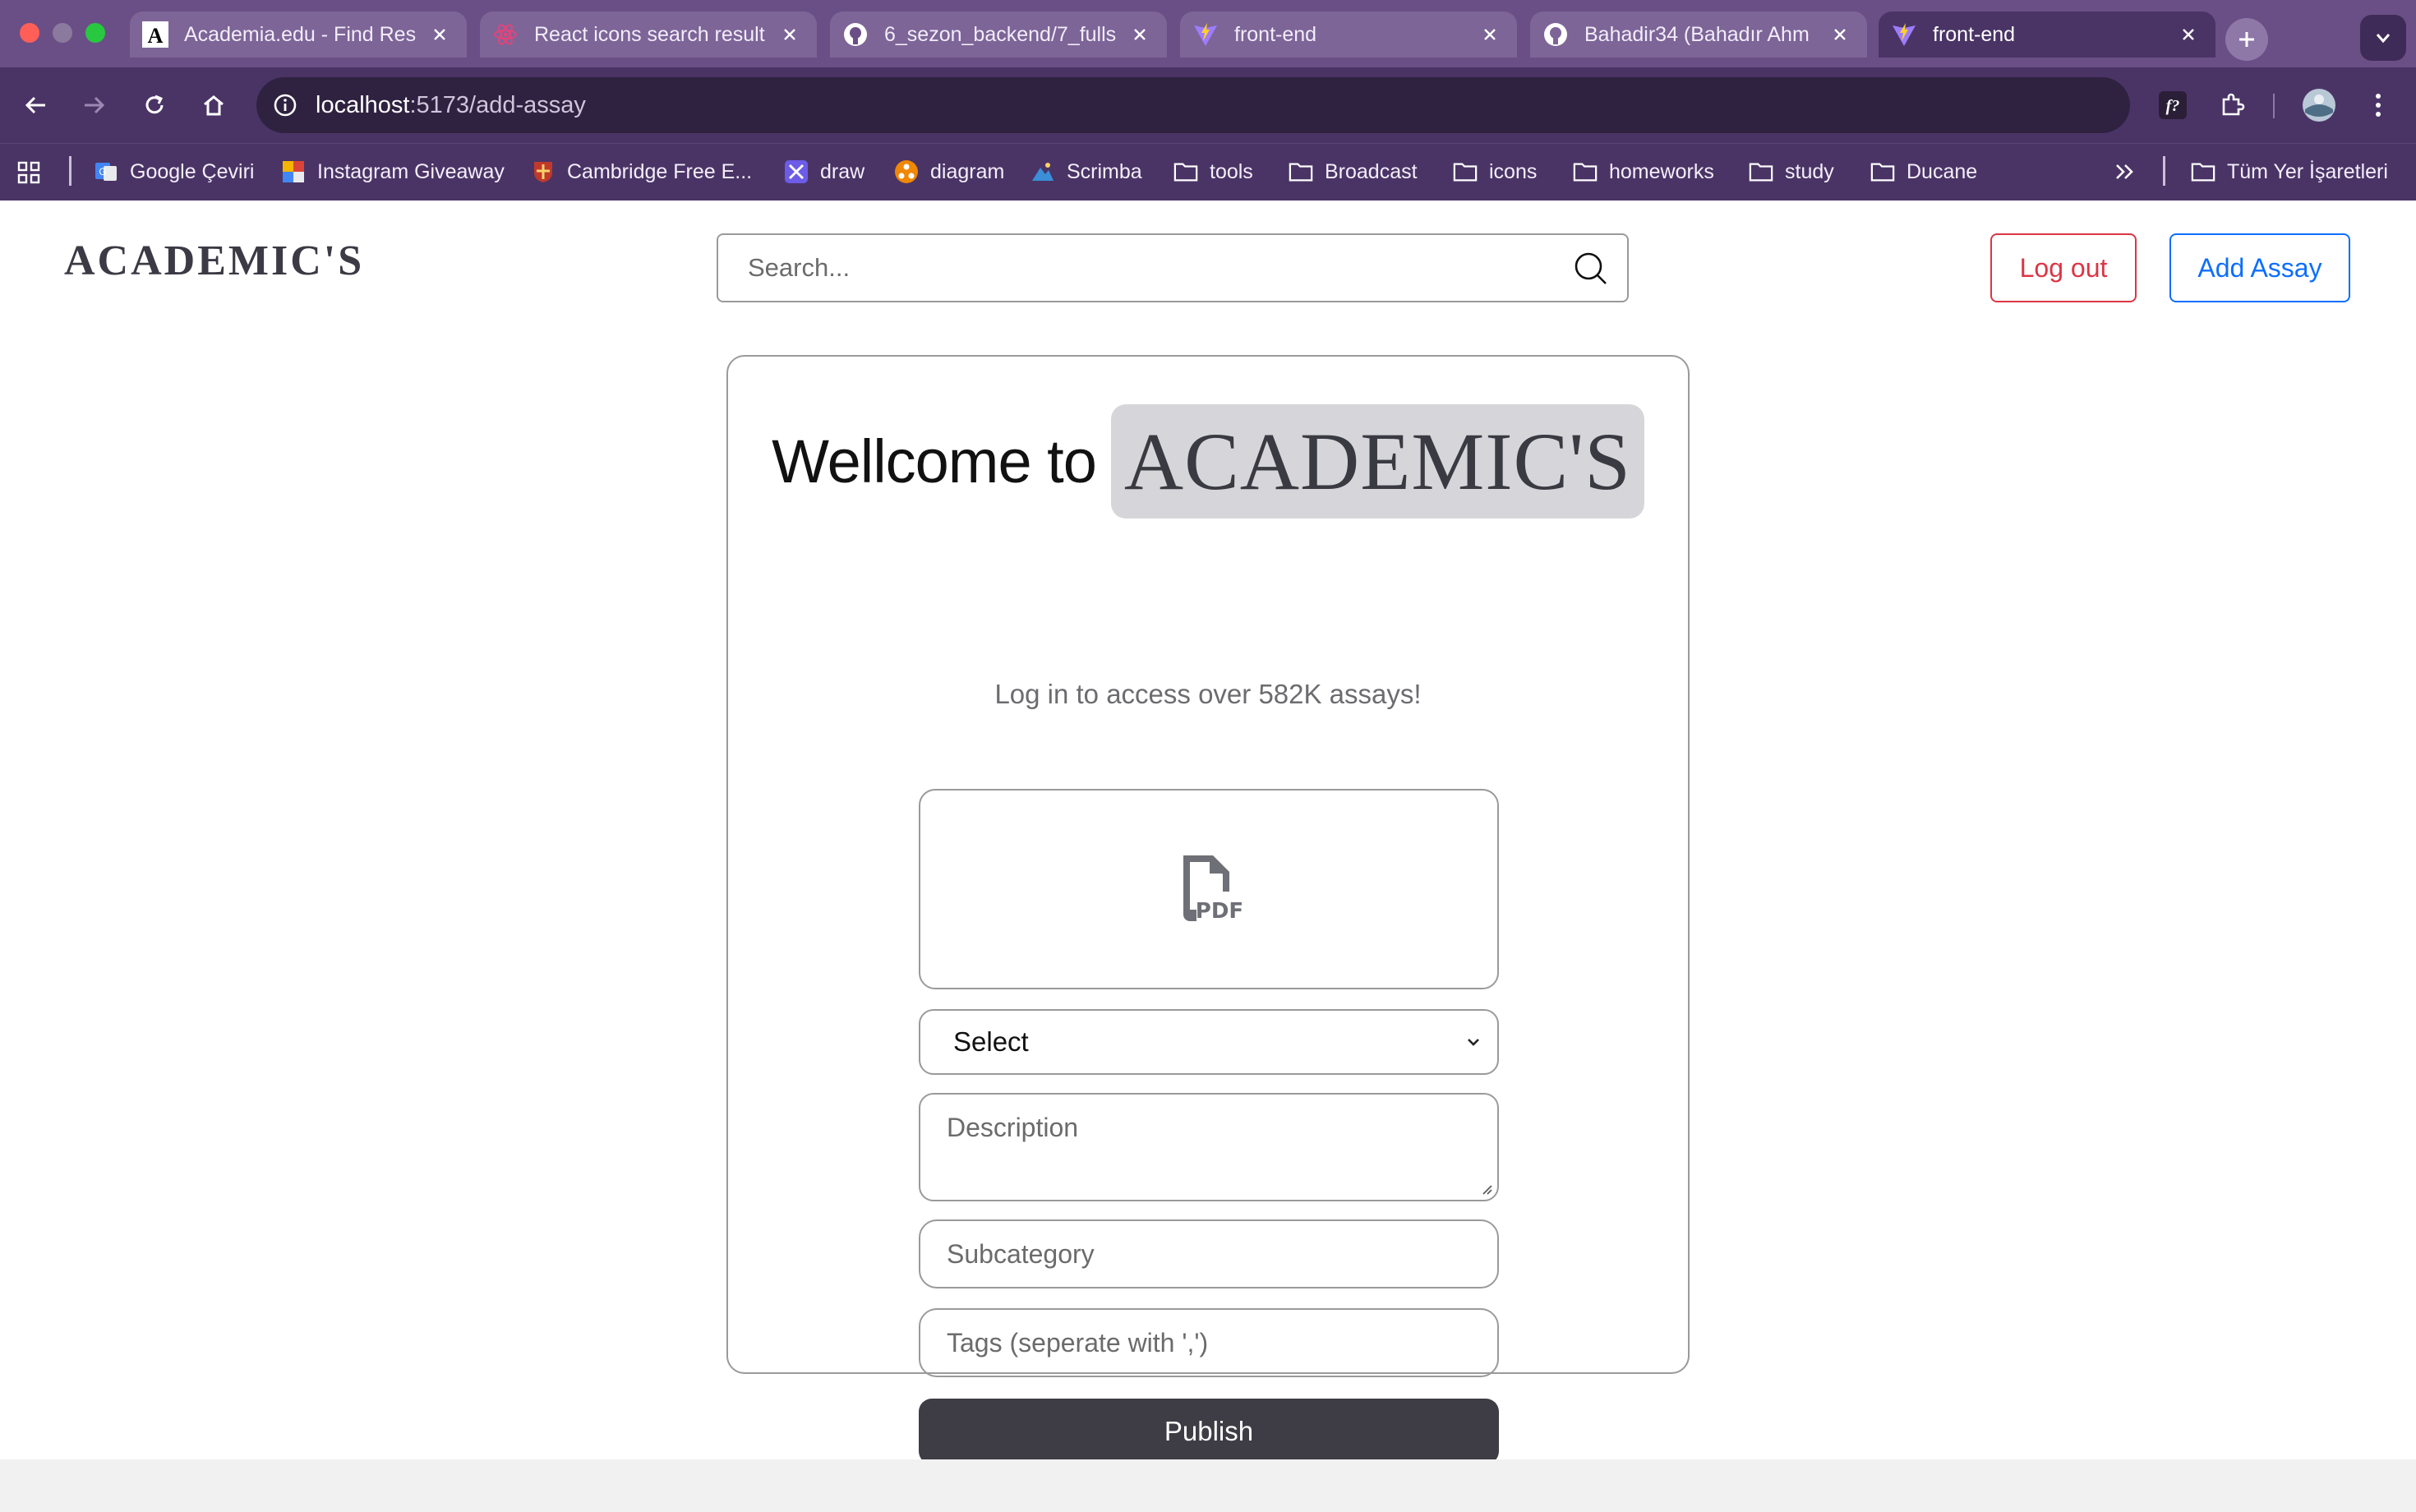 The width and height of the screenshot is (2416, 1512). I want to click on bookmark-folder-study: study, so click(1791, 172).